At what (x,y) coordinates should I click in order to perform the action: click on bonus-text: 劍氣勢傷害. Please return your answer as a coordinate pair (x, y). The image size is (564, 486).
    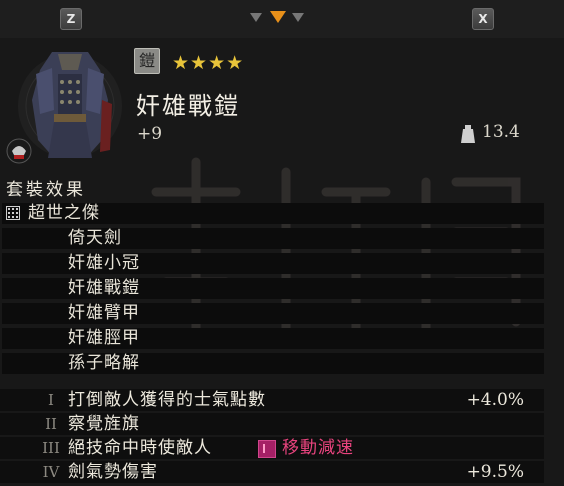
    Looking at the image, I should click on (113, 472).